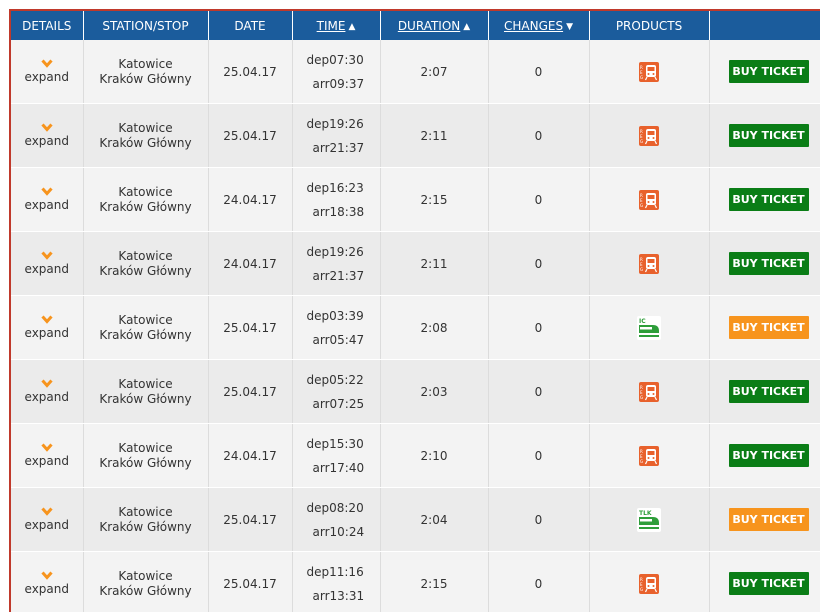 This screenshot has height=612, width=820. I want to click on sort-by-duration-link: DURATION, so click(429, 26).